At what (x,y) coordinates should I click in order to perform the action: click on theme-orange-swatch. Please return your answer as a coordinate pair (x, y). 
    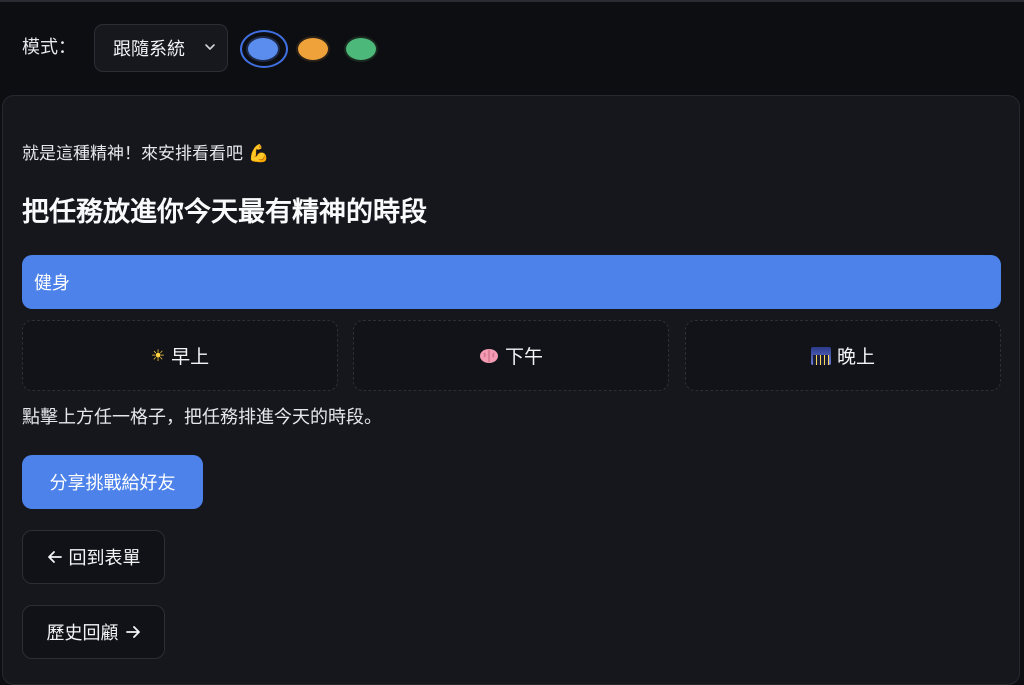
    Looking at the image, I should click on (313, 49).